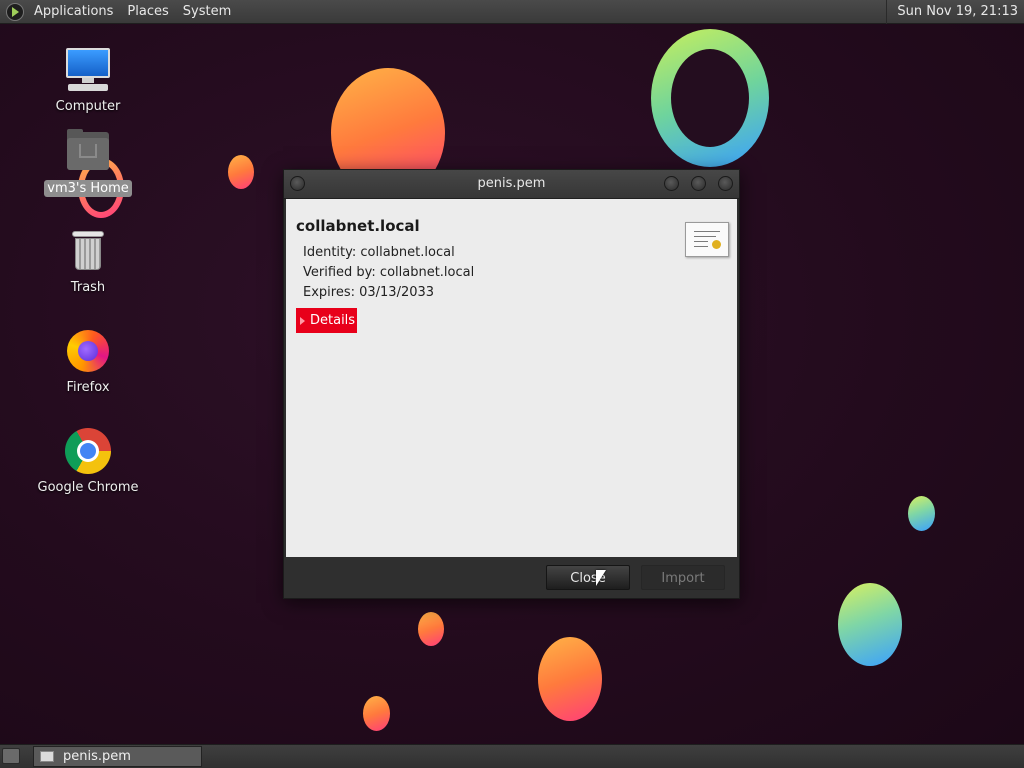 The width and height of the screenshot is (1024, 768). What do you see at coordinates (389, 272) in the screenshot?
I see `certificate-verified-by: Verified by: collabnet.local` at bounding box center [389, 272].